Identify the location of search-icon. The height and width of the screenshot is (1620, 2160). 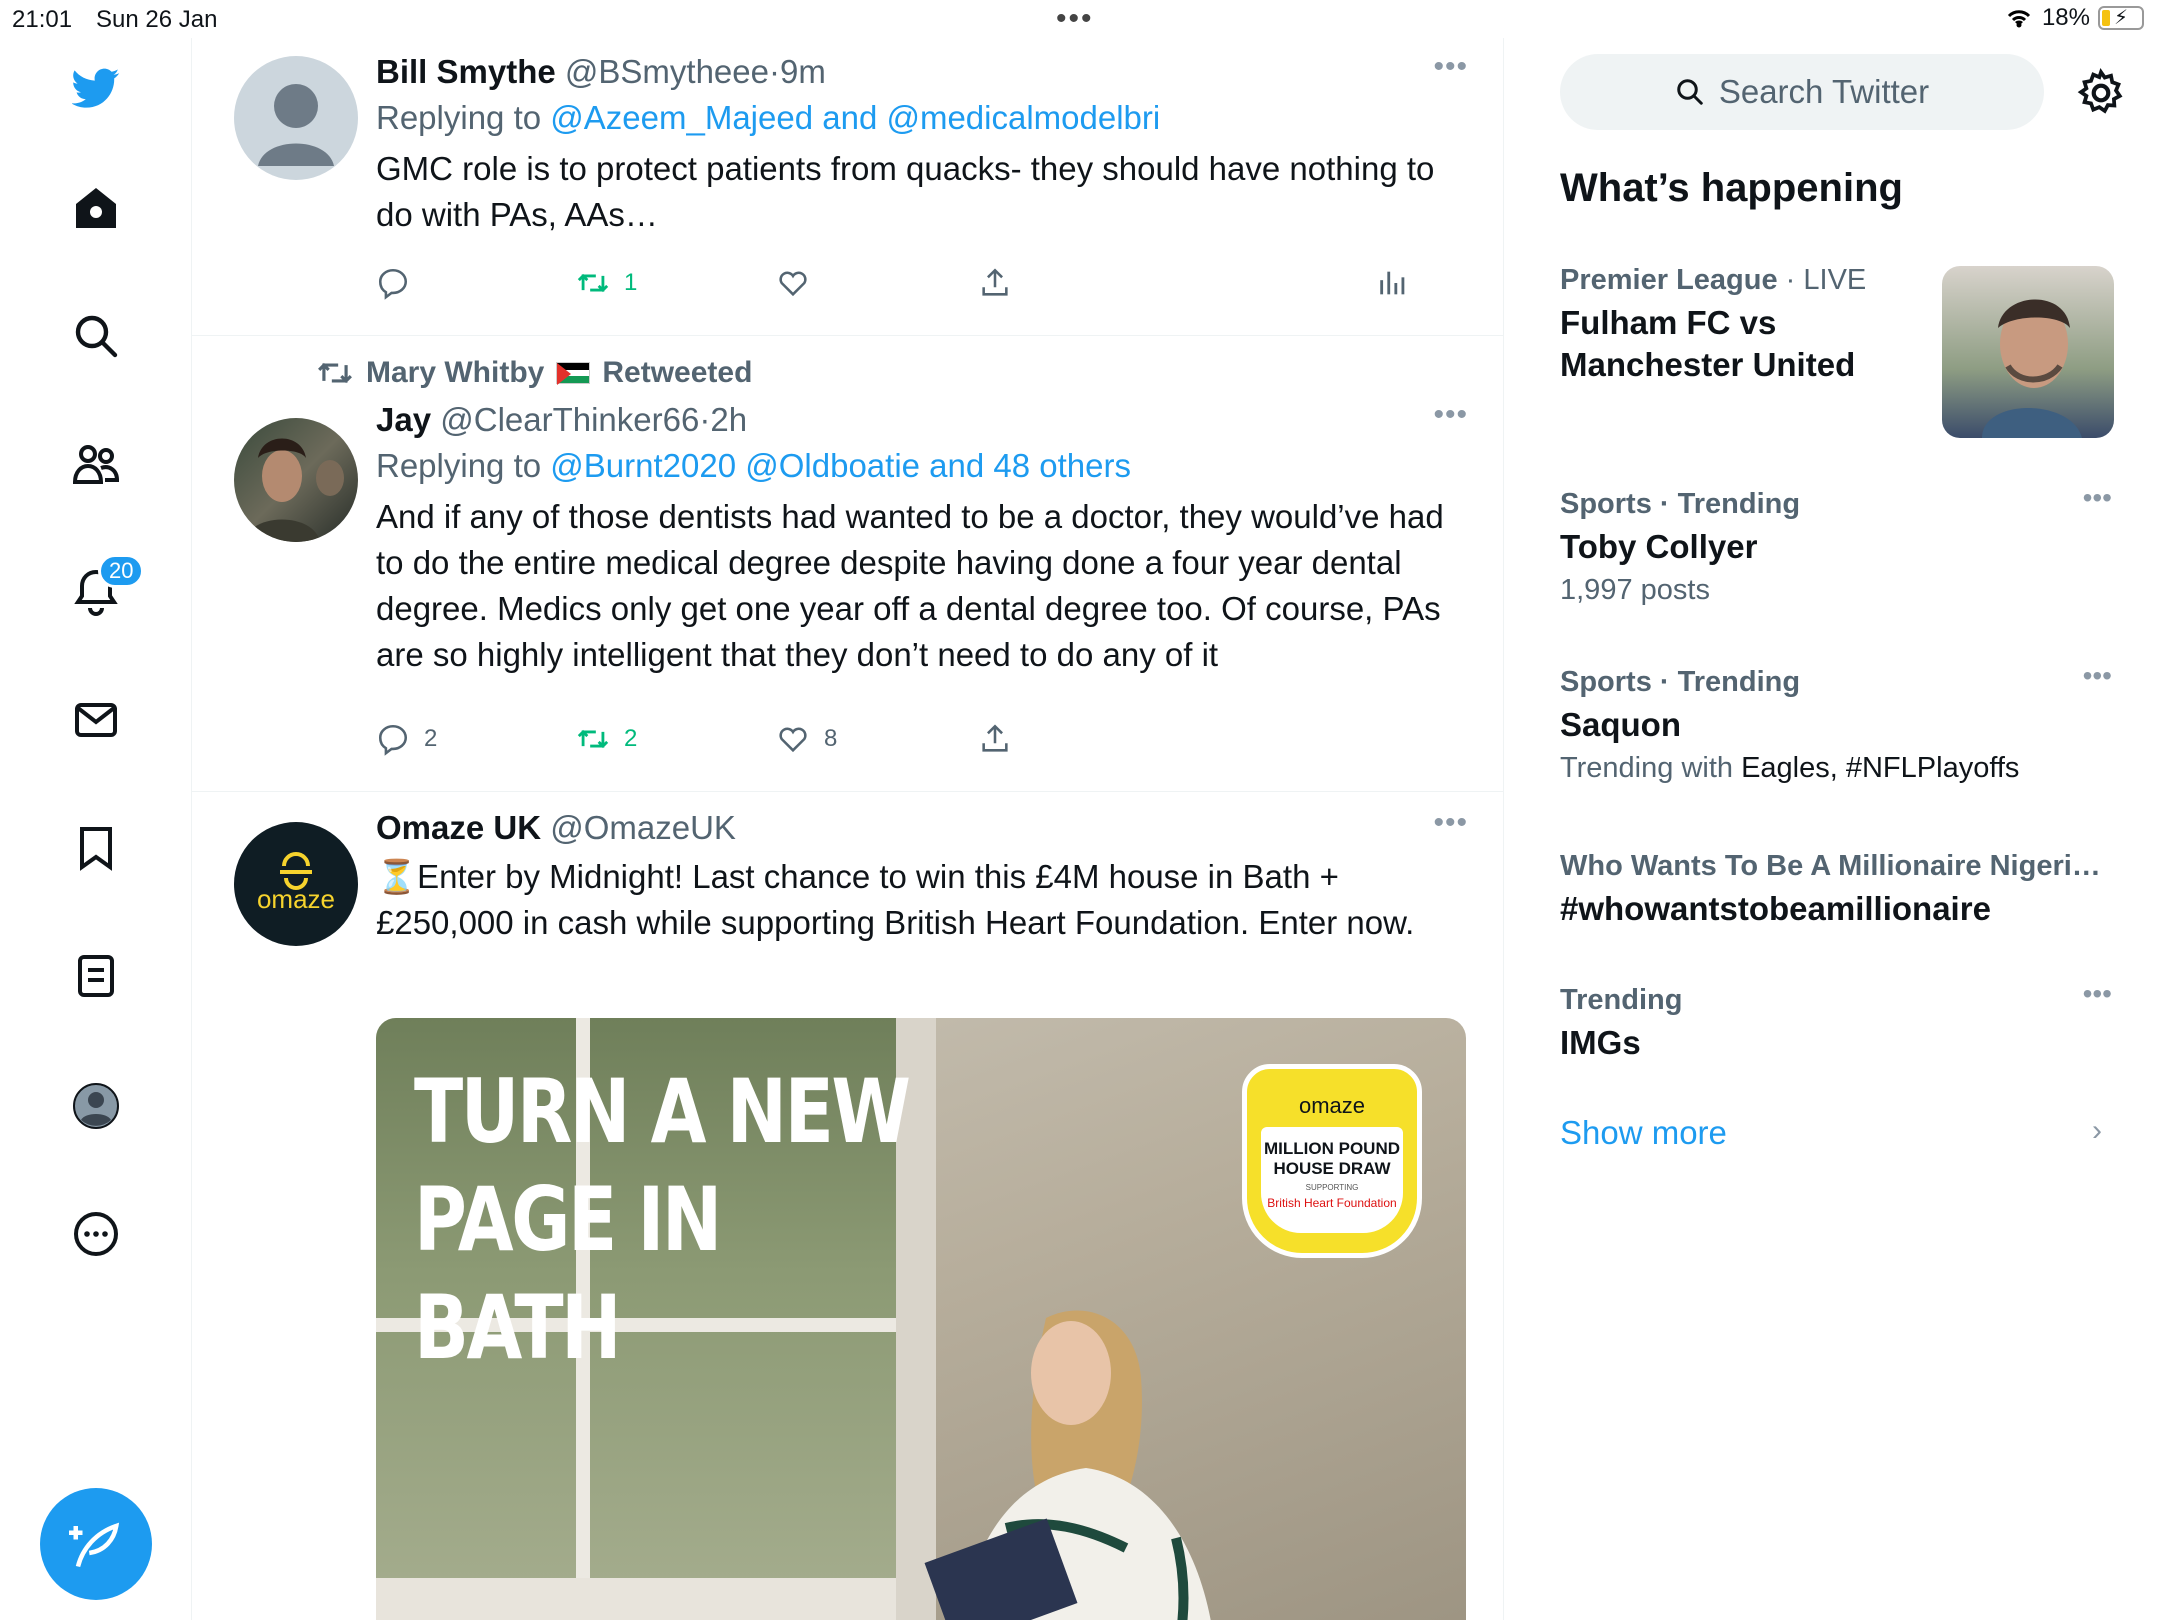
(1690, 92).